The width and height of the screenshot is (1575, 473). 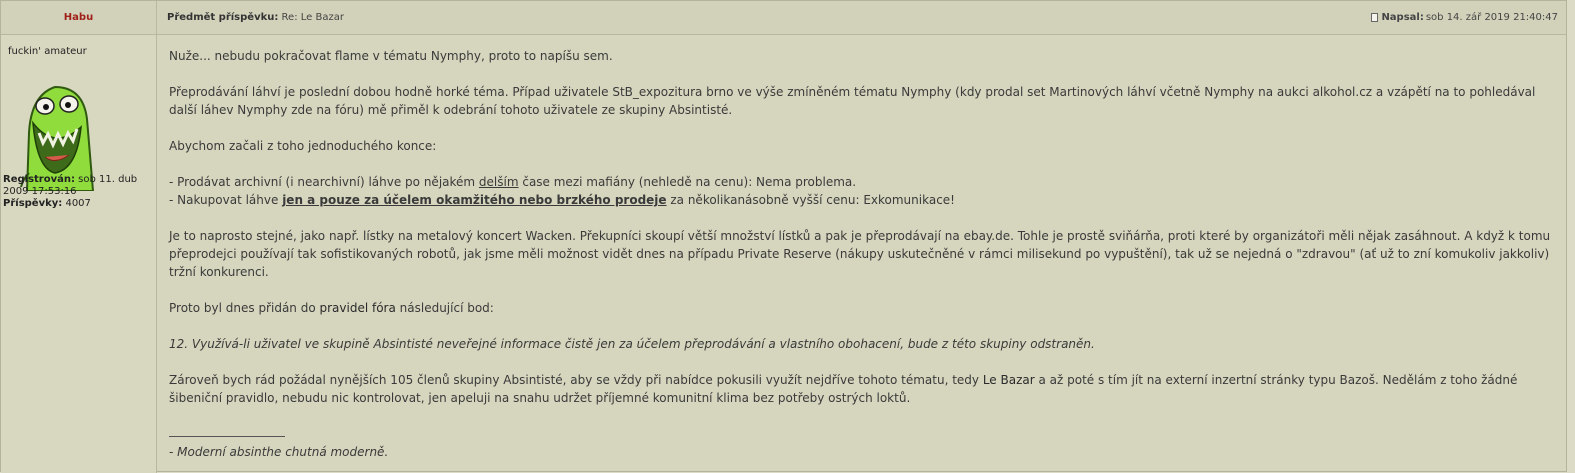 What do you see at coordinates (311, 17) in the screenshot?
I see `subject-value: Re: Le Bazar` at bounding box center [311, 17].